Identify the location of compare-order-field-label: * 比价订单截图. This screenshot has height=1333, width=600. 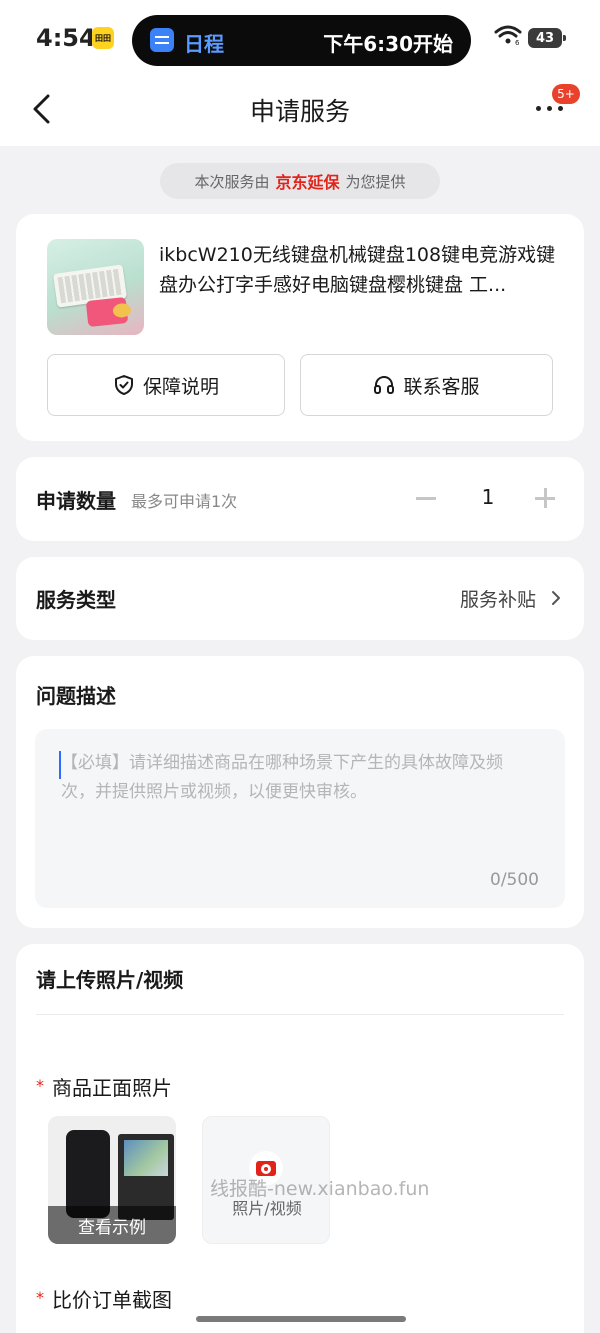
(104, 1298).